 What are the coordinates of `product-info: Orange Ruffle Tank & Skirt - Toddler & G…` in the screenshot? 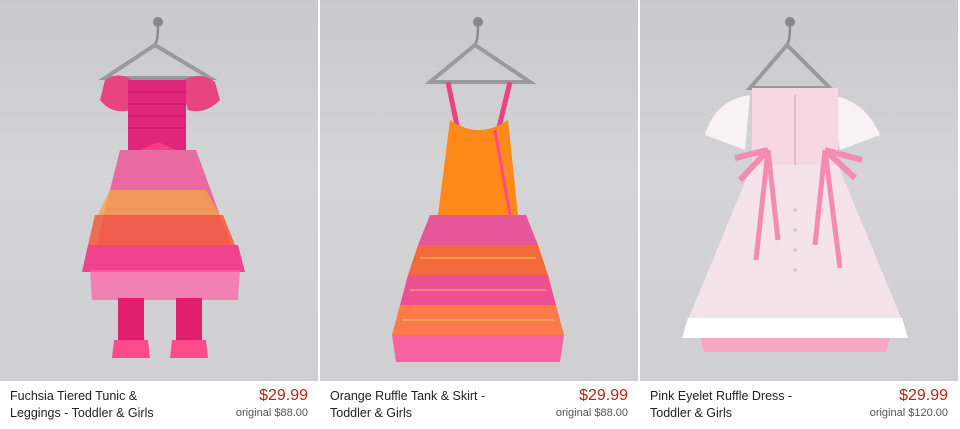 It's located at (479, 405).